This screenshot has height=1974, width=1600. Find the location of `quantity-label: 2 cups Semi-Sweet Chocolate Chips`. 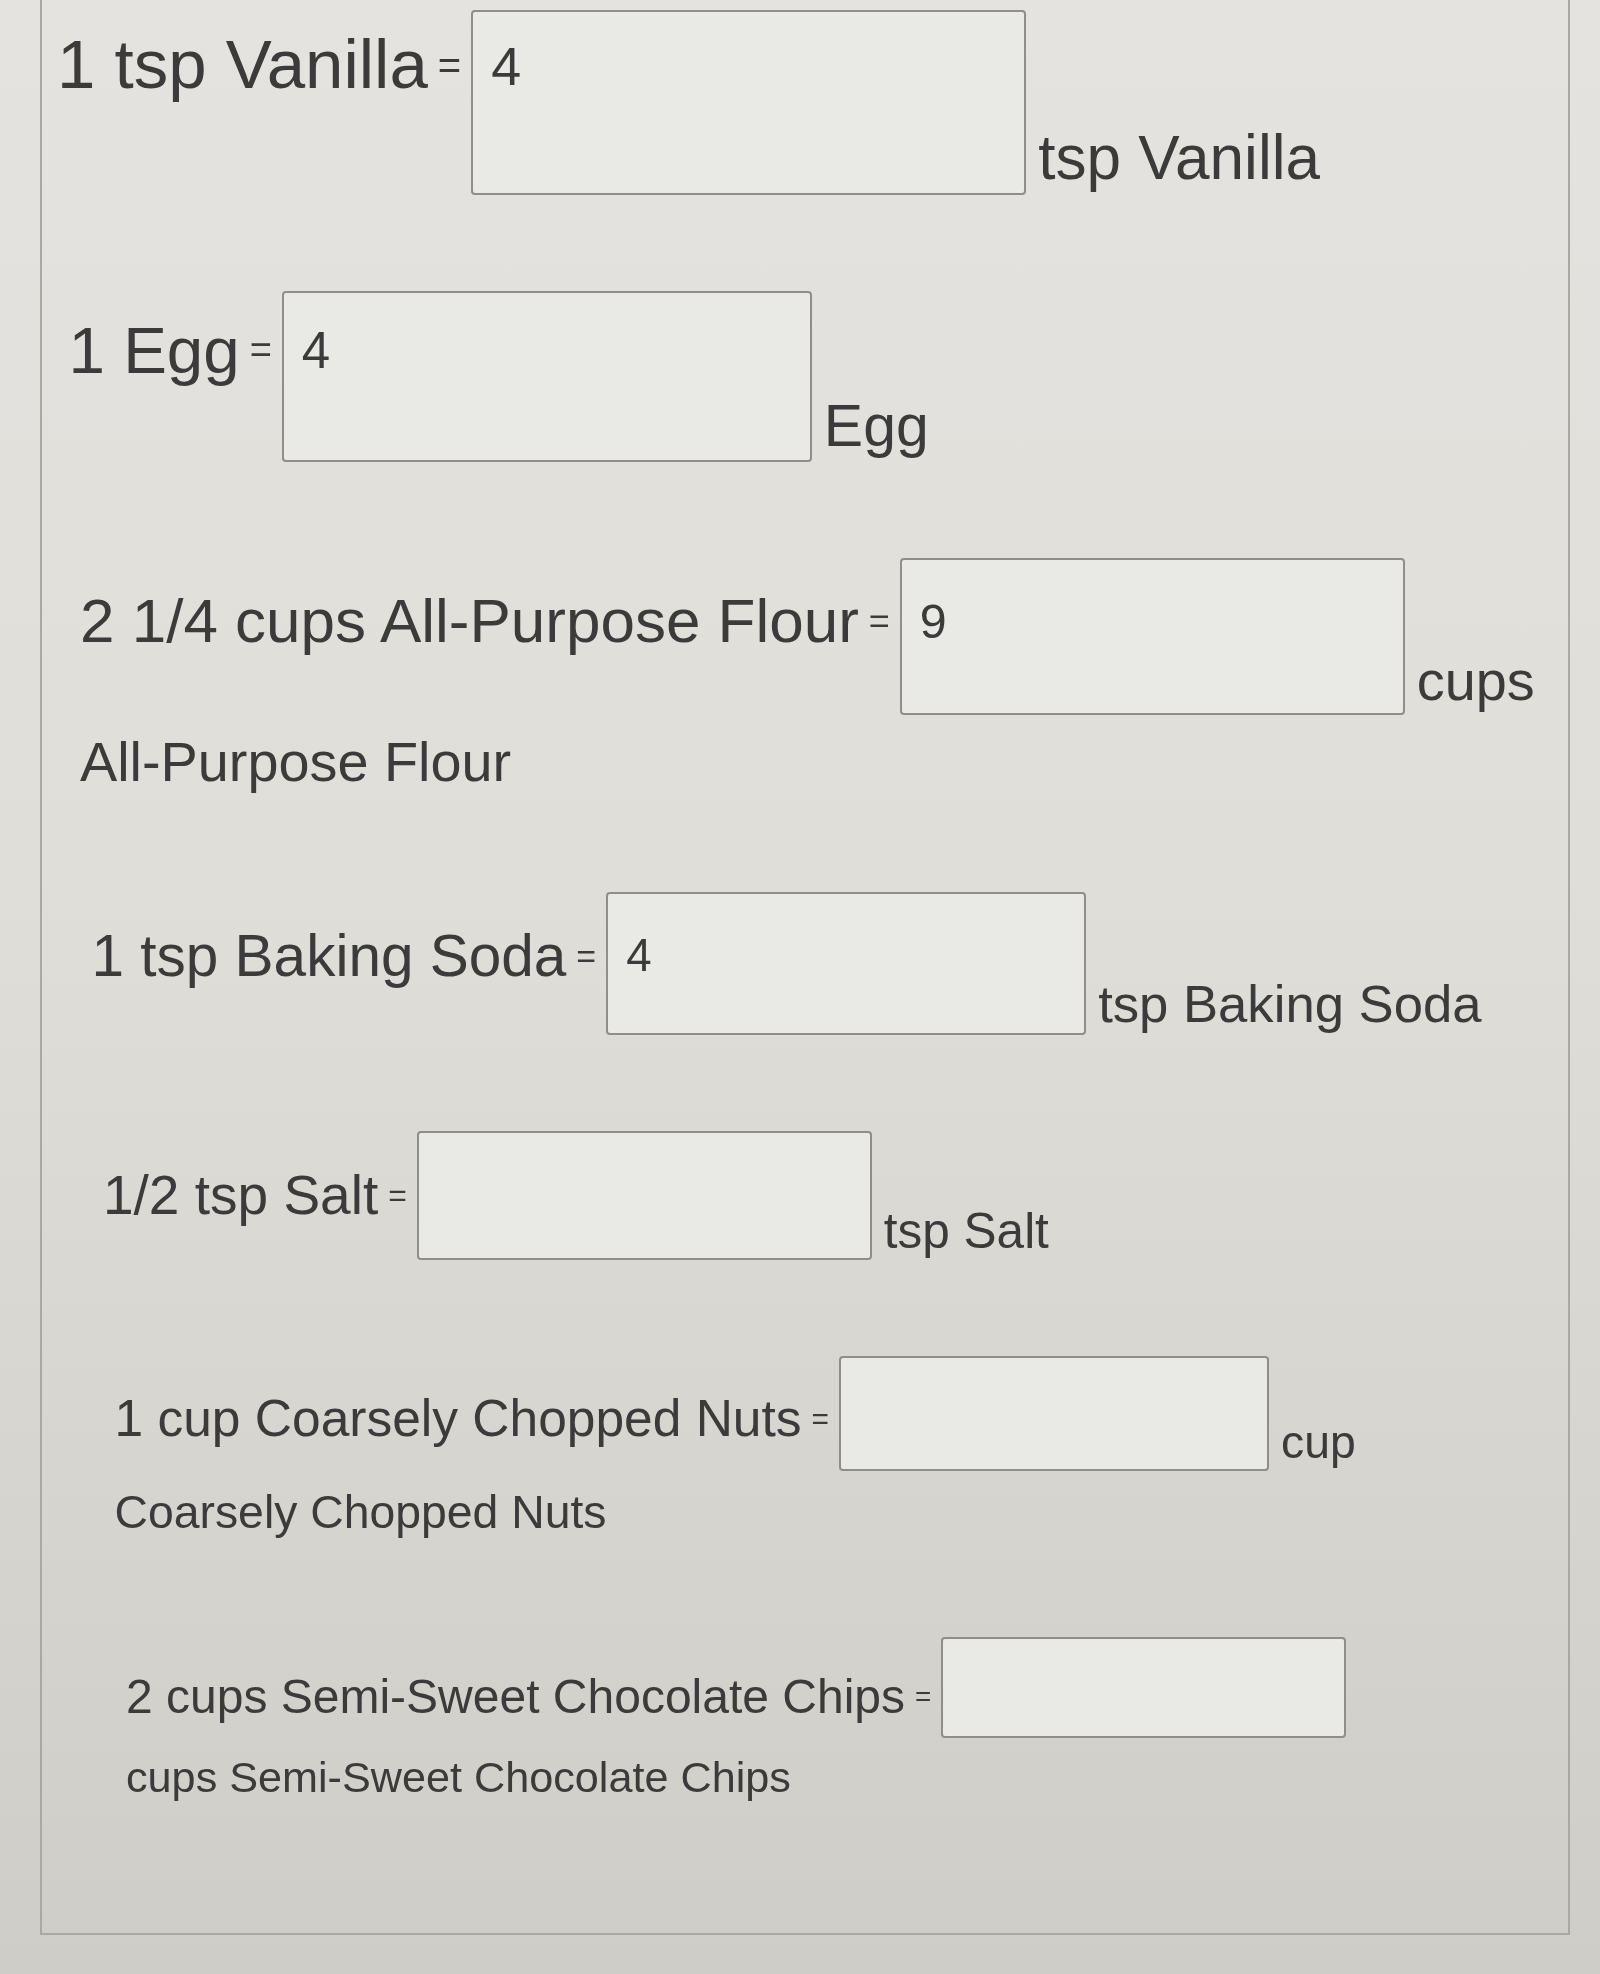

quantity-label: 2 cups Semi-Sweet Chocolate Chips is located at coordinates (516, 1697).